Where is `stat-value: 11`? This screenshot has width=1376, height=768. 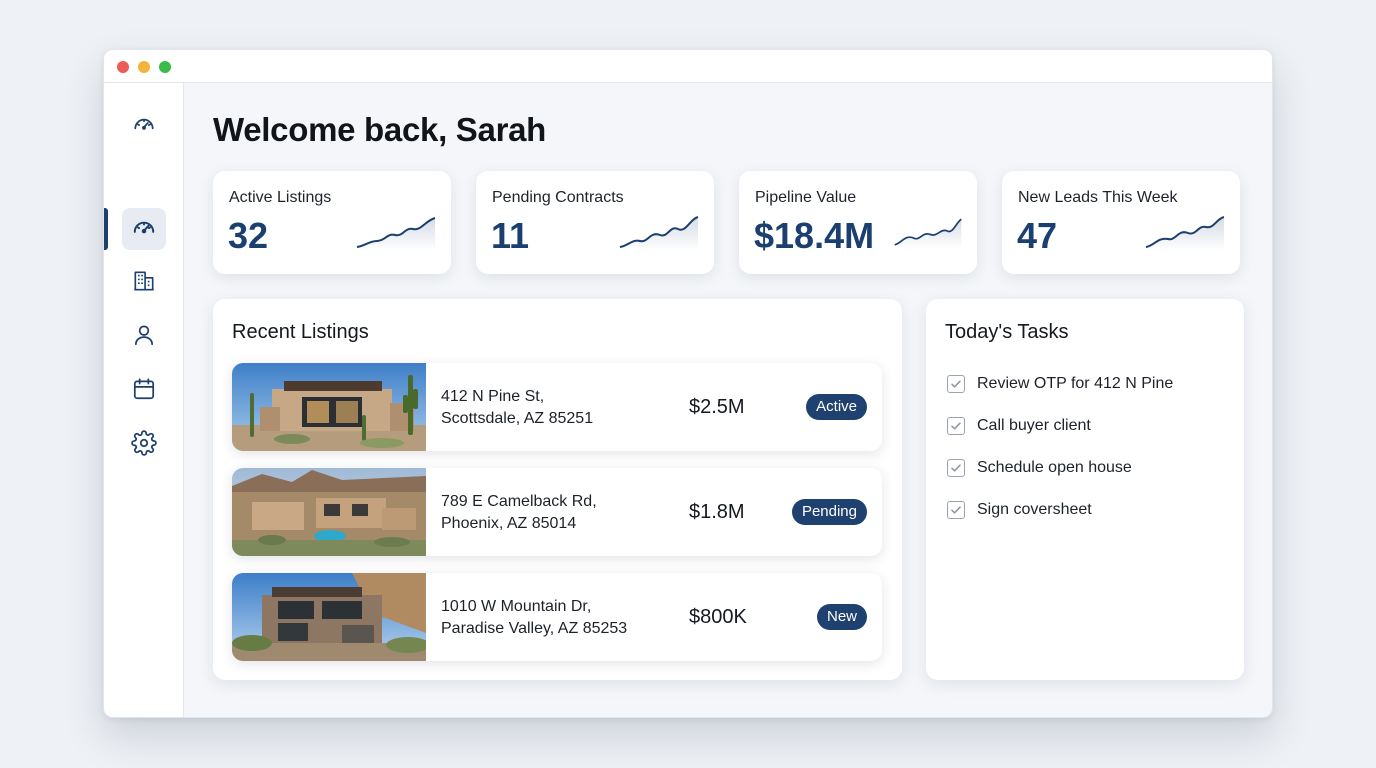
stat-value: 11 is located at coordinates (510, 235).